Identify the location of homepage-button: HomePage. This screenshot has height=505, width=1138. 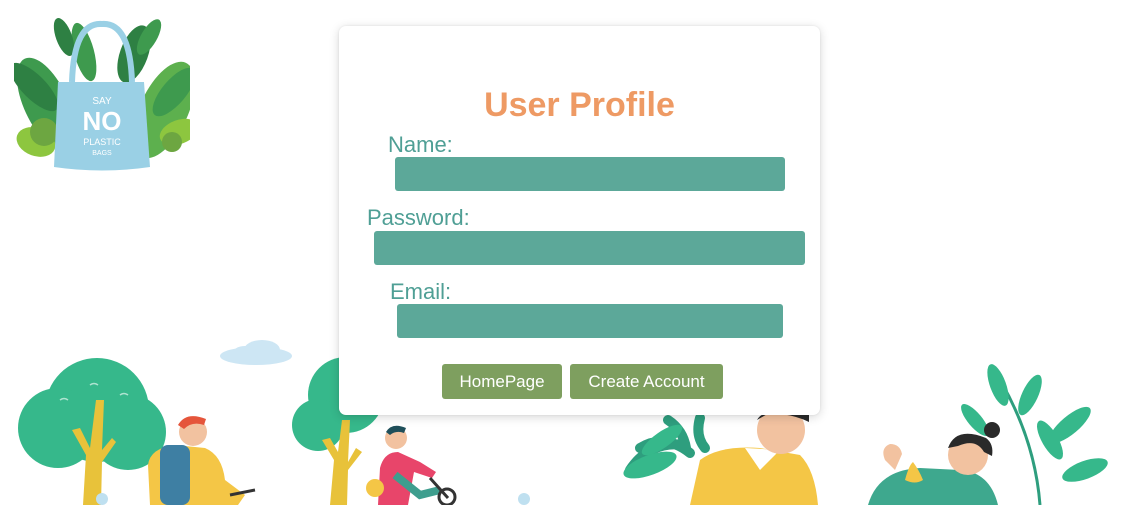
(502, 381).